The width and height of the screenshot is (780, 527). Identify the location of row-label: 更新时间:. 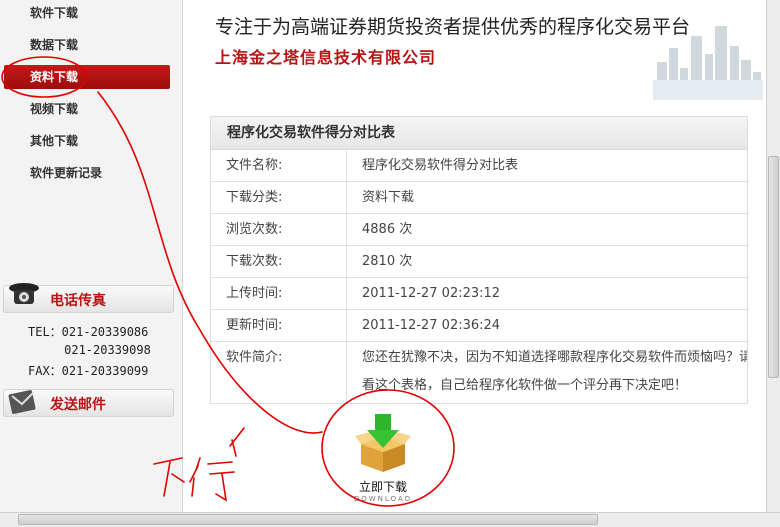
(279, 325).